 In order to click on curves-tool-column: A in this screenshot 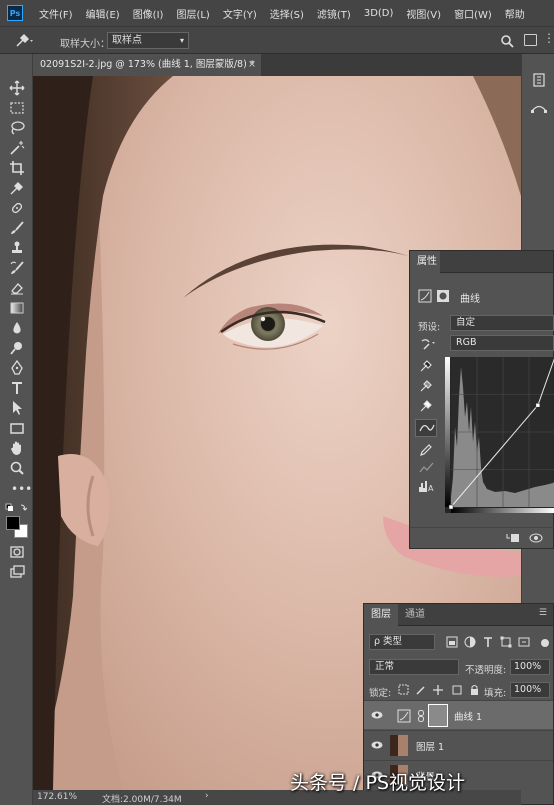, I will do `click(427, 440)`.